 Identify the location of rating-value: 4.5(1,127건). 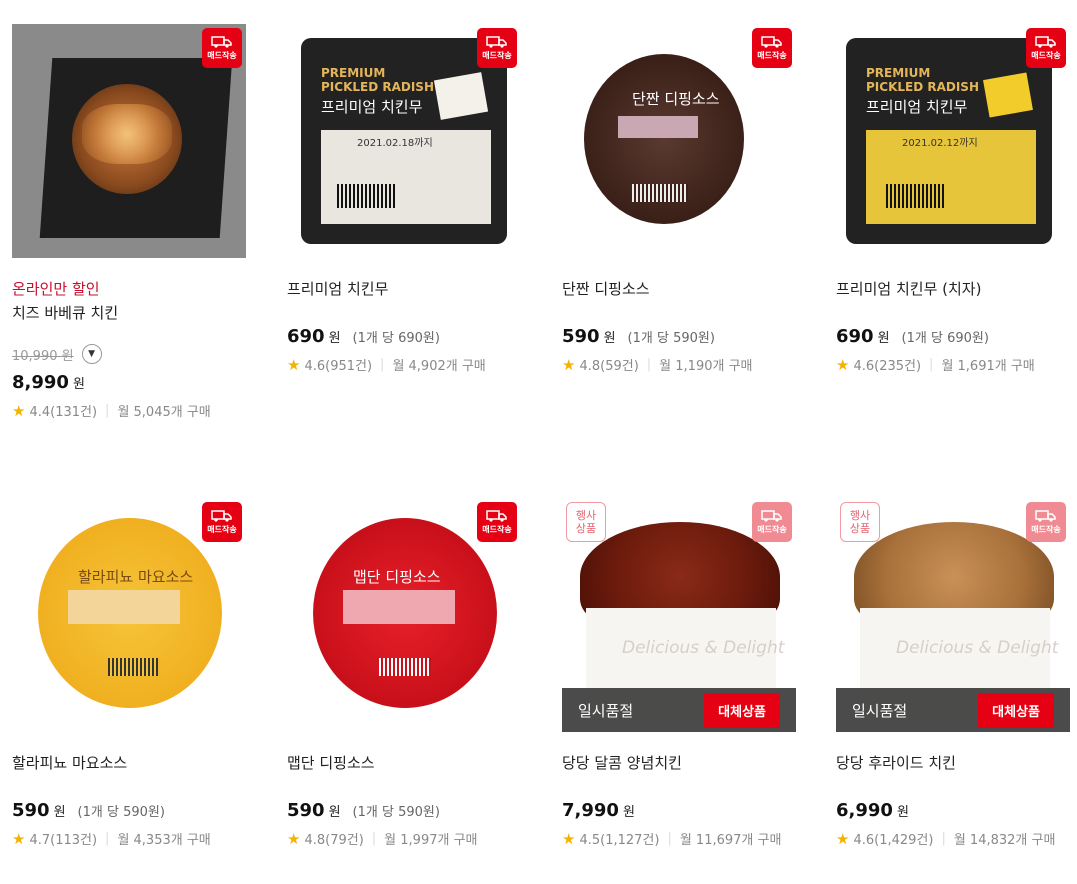
(619, 840).